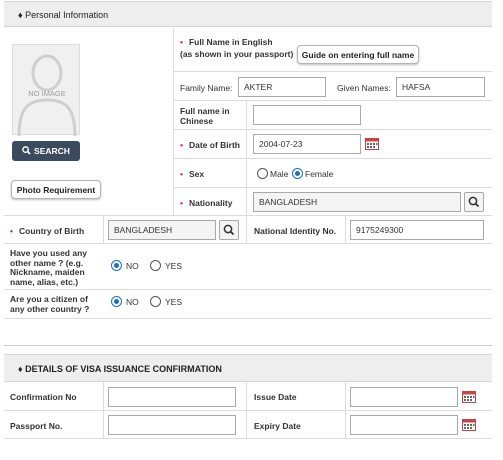  What do you see at coordinates (282, 87) in the screenshot?
I see `family-name-input` at bounding box center [282, 87].